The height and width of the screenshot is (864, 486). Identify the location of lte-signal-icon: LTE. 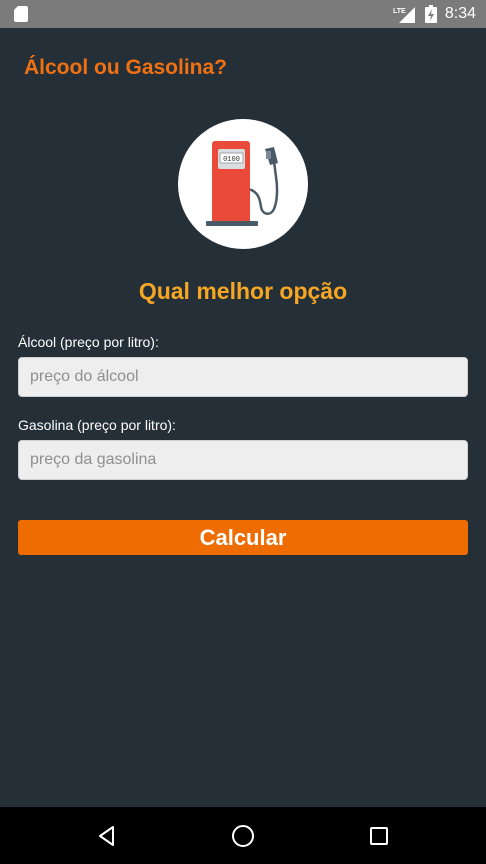
(404, 15).